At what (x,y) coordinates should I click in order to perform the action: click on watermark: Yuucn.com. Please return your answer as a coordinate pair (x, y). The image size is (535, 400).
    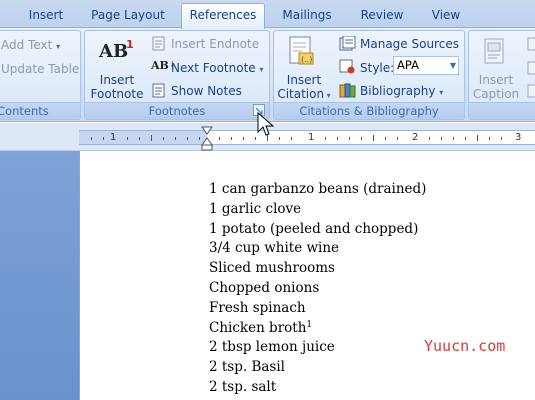
    Looking at the image, I should click on (465, 346).